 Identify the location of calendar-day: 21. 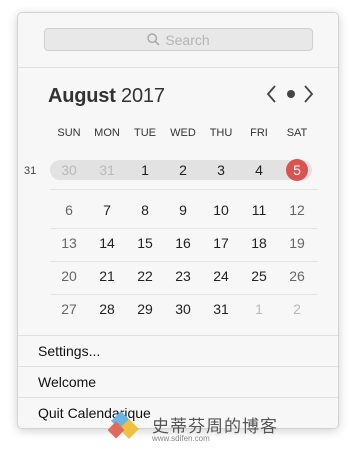
(107, 276).